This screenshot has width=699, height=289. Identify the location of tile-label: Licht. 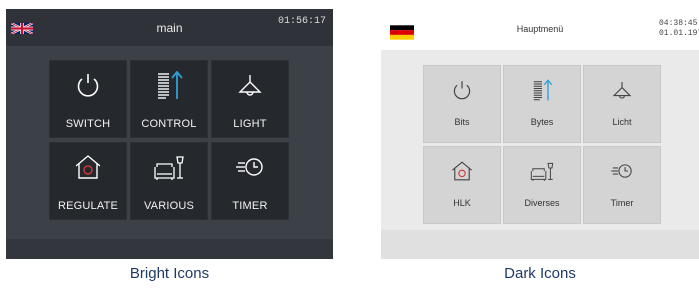
(622, 122).